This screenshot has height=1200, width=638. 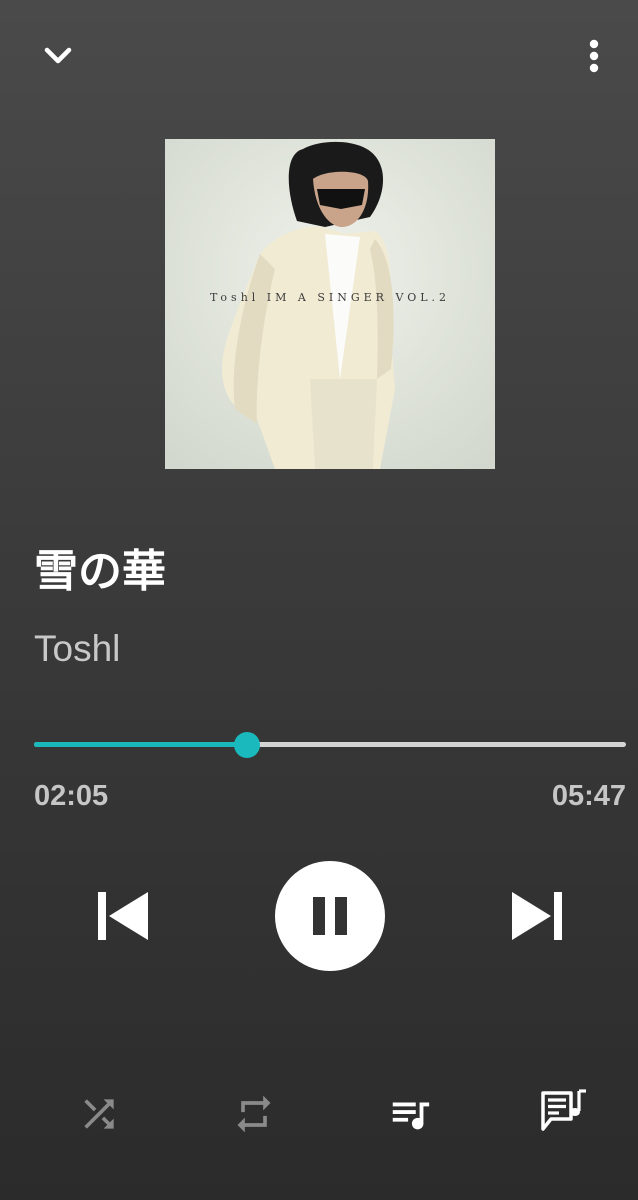 What do you see at coordinates (77, 649) in the screenshot?
I see `artist-name: Toshl` at bounding box center [77, 649].